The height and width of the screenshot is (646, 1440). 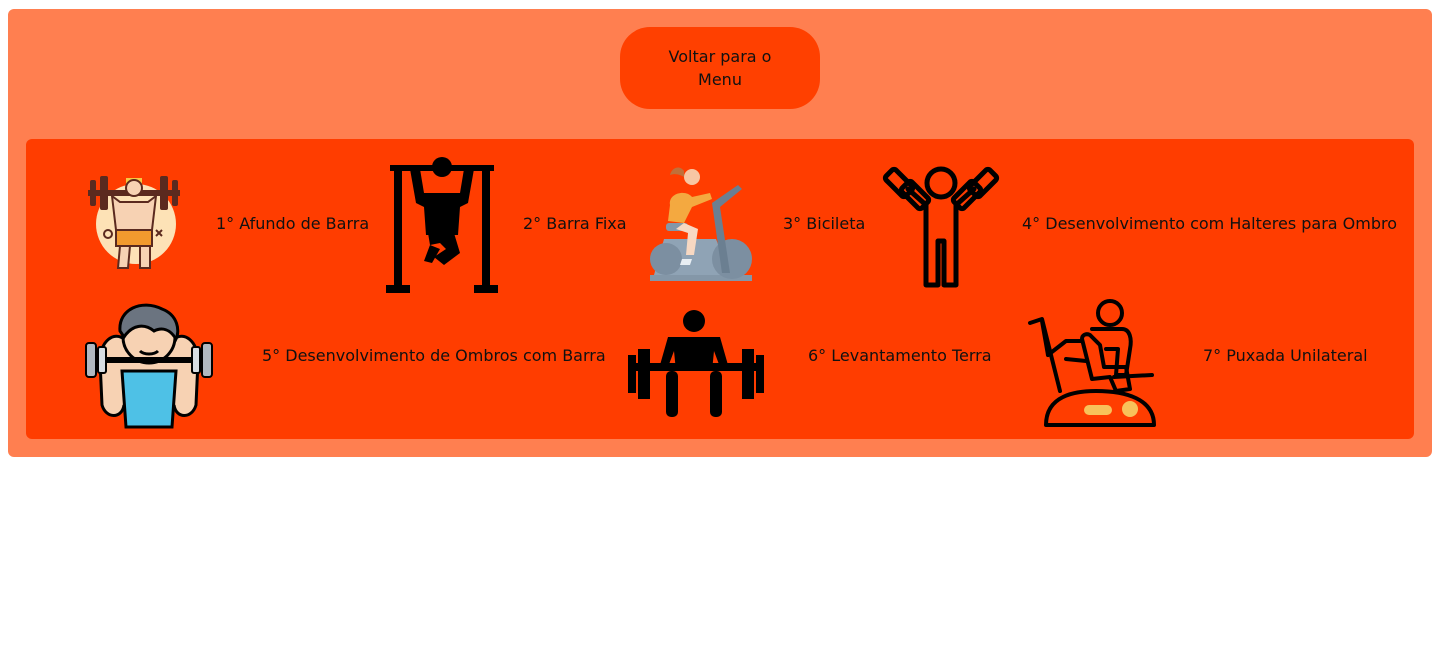 What do you see at coordinates (701, 224) in the screenshot?
I see `exercise-bike-icon` at bounding box center [701, 224].